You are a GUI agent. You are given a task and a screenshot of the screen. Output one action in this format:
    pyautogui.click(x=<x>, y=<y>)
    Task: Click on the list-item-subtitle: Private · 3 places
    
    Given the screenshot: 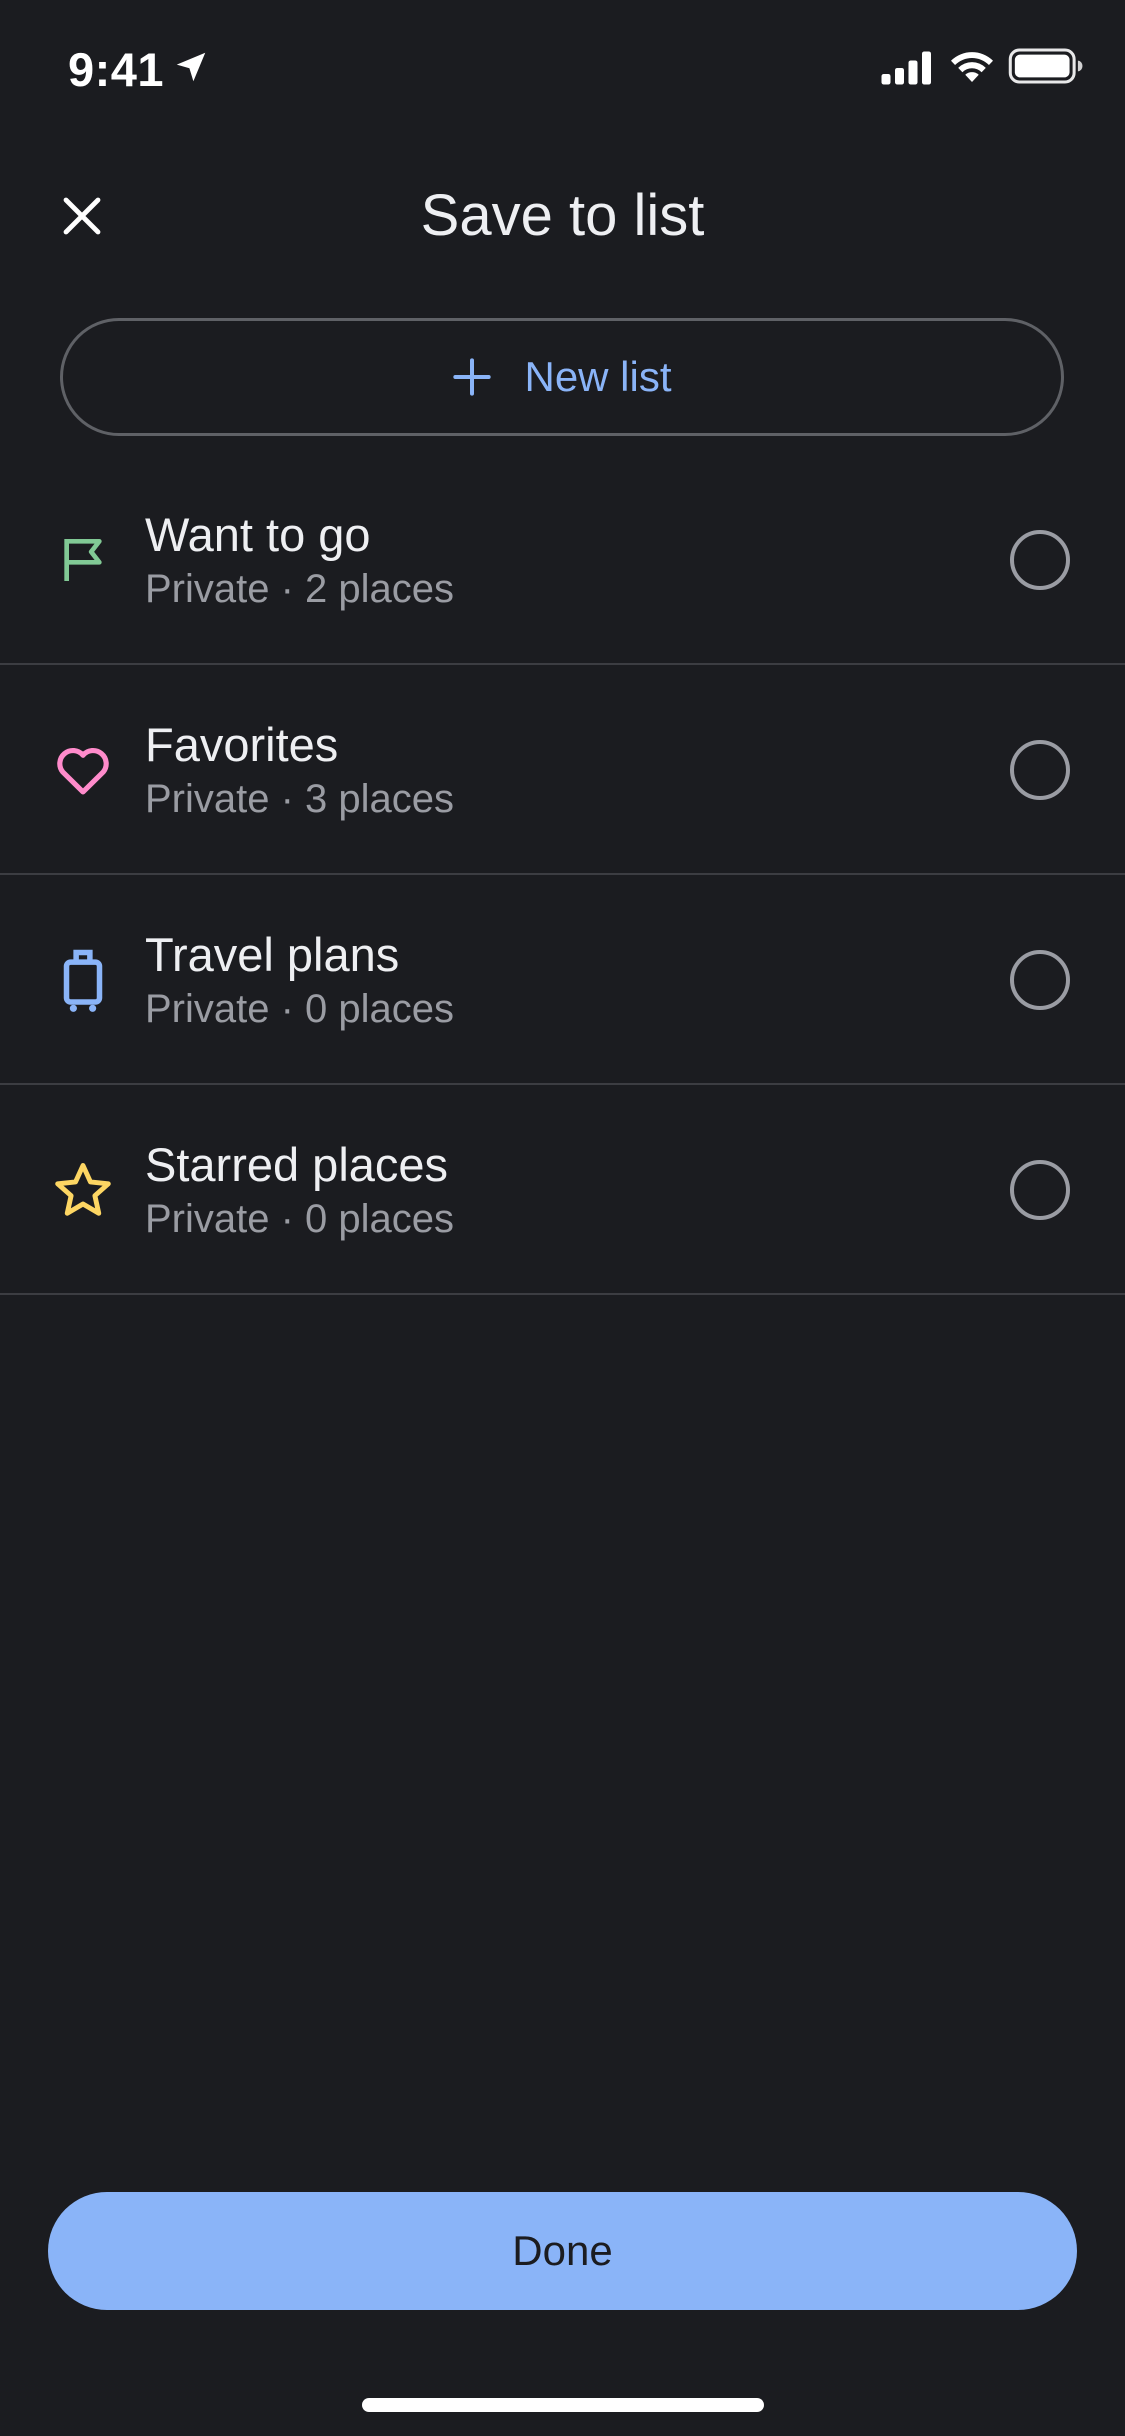 What is the action you would take?
    pyautogui.click(x=300, y=799)
    